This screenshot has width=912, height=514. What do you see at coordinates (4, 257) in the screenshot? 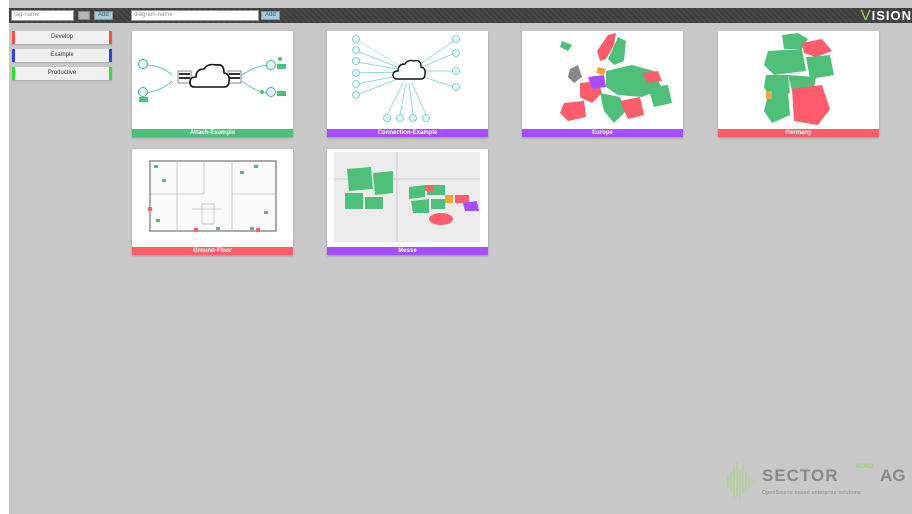
I see `left-margin-strip` at bounding box center [4, 257].